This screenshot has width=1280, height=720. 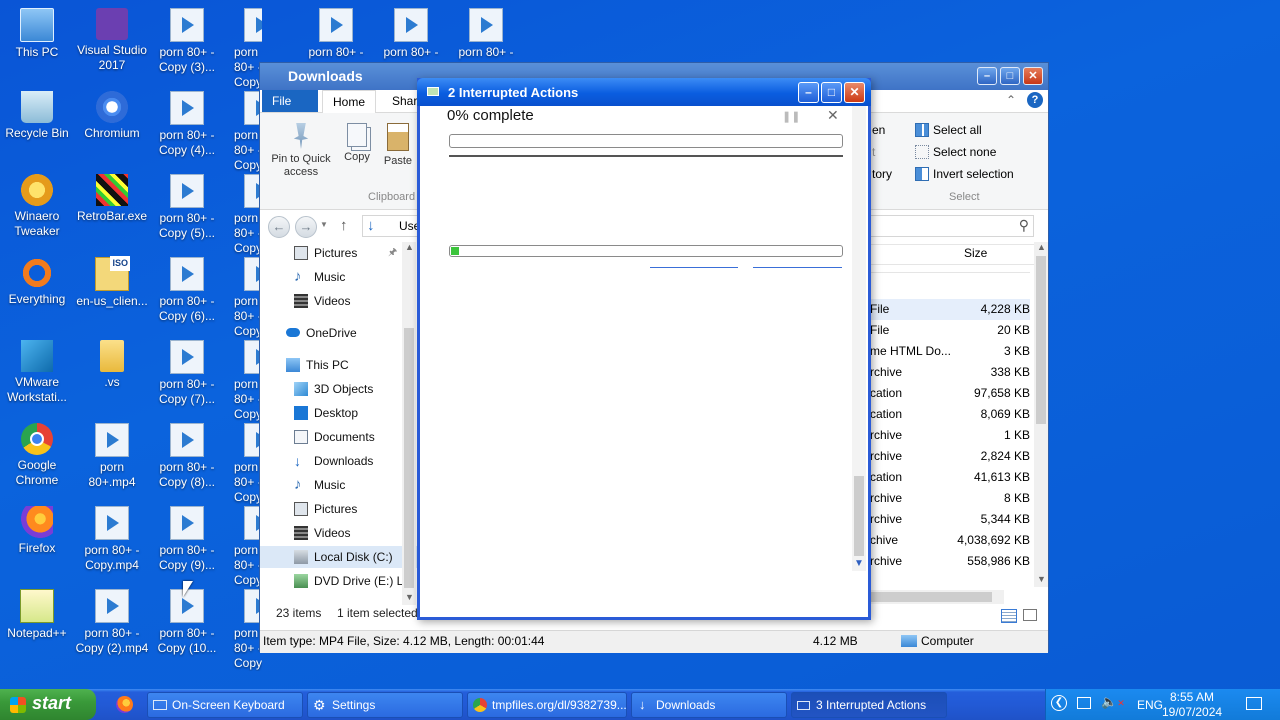 What do you see at coordinates (339, 365) in the screenshot?
I see `nav-item-this-pc: This PC` at bounding box center [339, 365].